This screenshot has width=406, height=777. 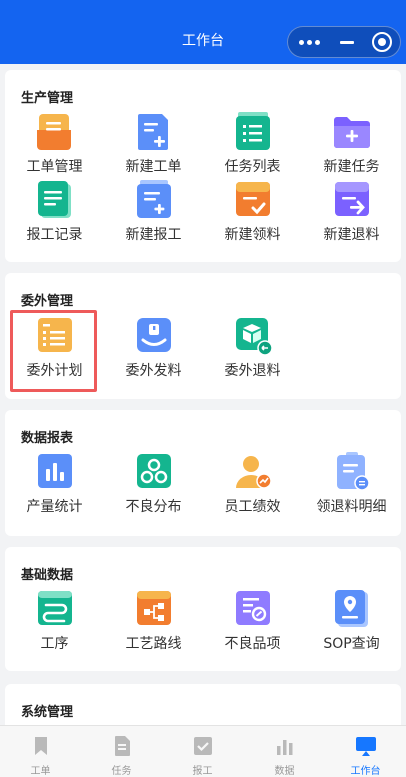 What do you see at coordinates (54, 199) in the screenshot?
I see `report-record-icon` at bounding box center [54, 199].